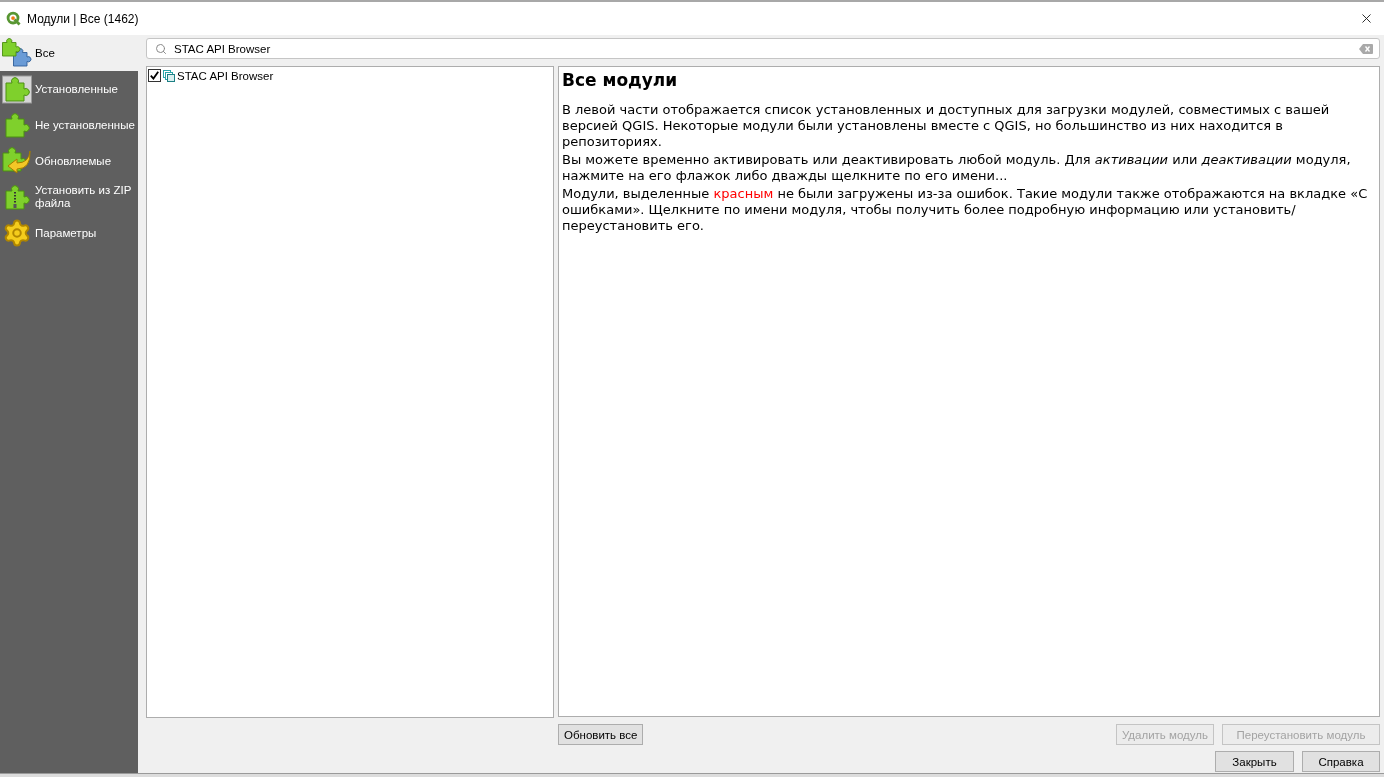 This screenshot has width=1384, height=777. I want to click on window-title: Модули | Все (1462), so click(83, 19).